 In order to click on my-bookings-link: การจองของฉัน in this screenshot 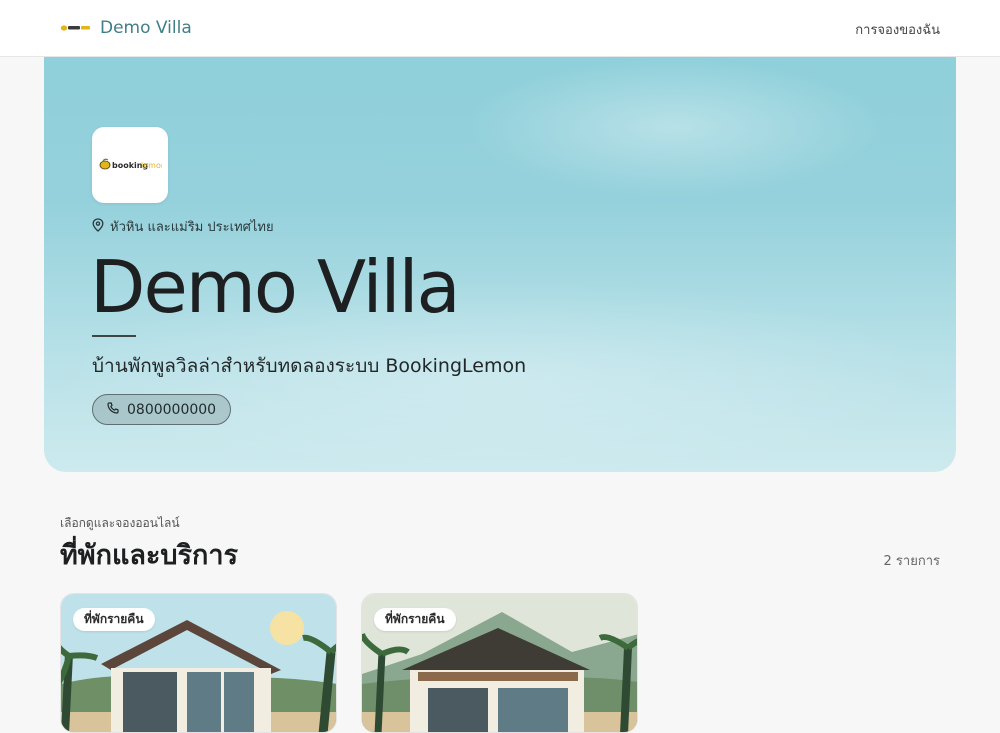, I will do `click(897, 29)`.